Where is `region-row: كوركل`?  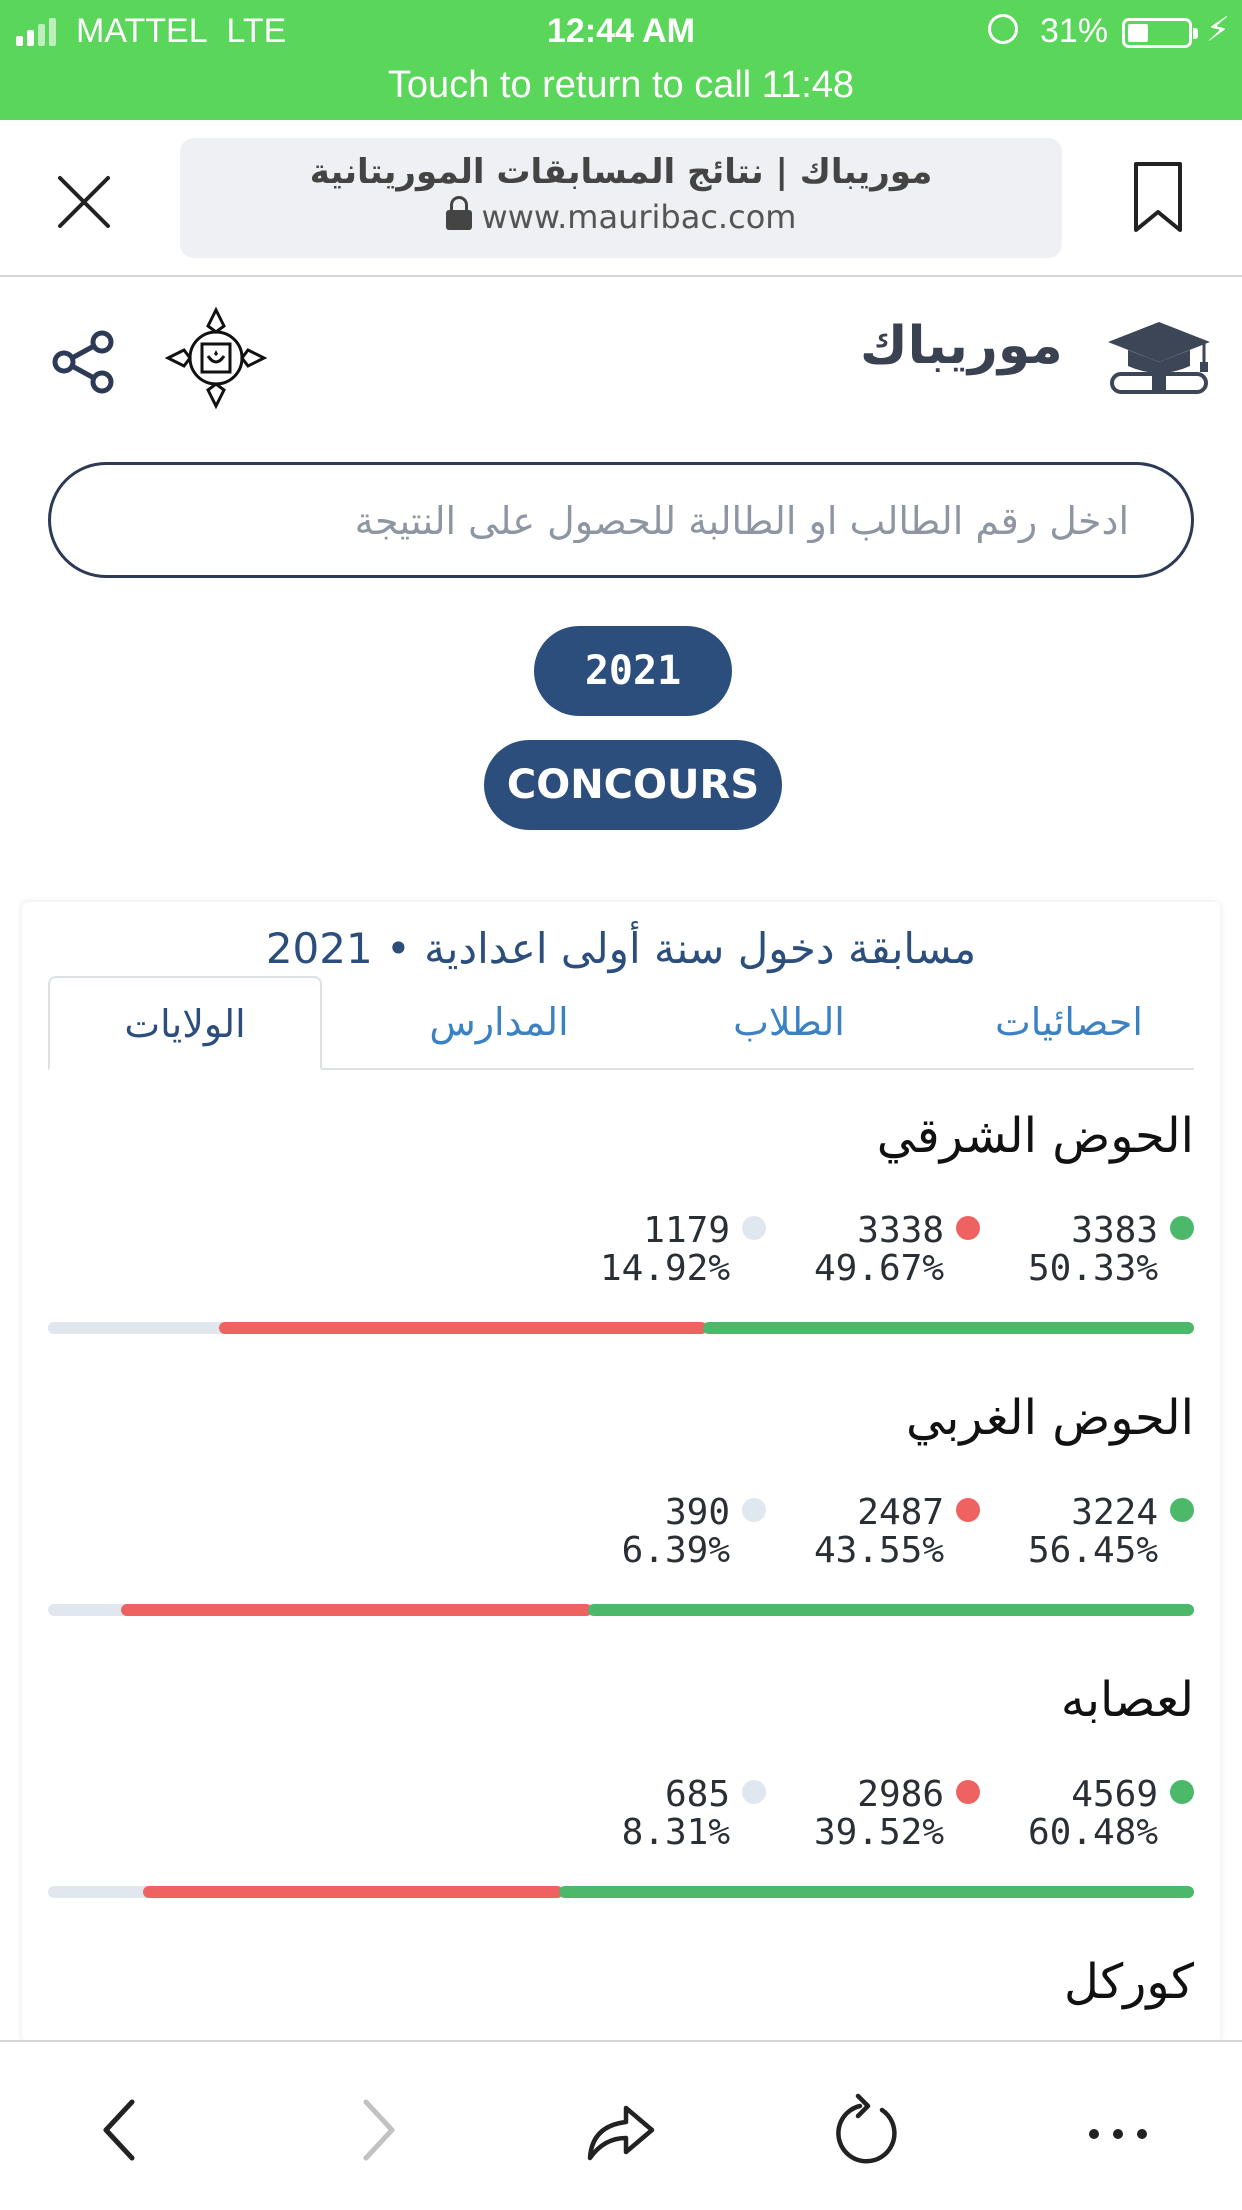
region-row: كوركل is located at coordinates (621, 1998).